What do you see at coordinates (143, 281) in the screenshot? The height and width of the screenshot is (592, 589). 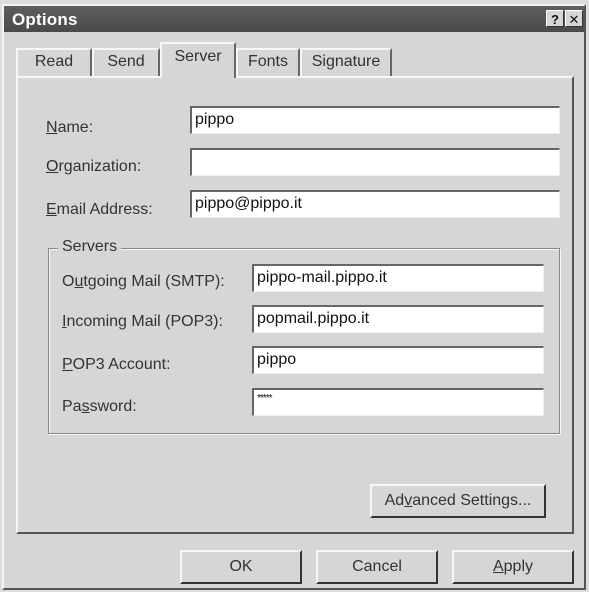 I see `outgoing-mail-label: Outgoing Mail (SMTP):` at bounding box center [143, 281].